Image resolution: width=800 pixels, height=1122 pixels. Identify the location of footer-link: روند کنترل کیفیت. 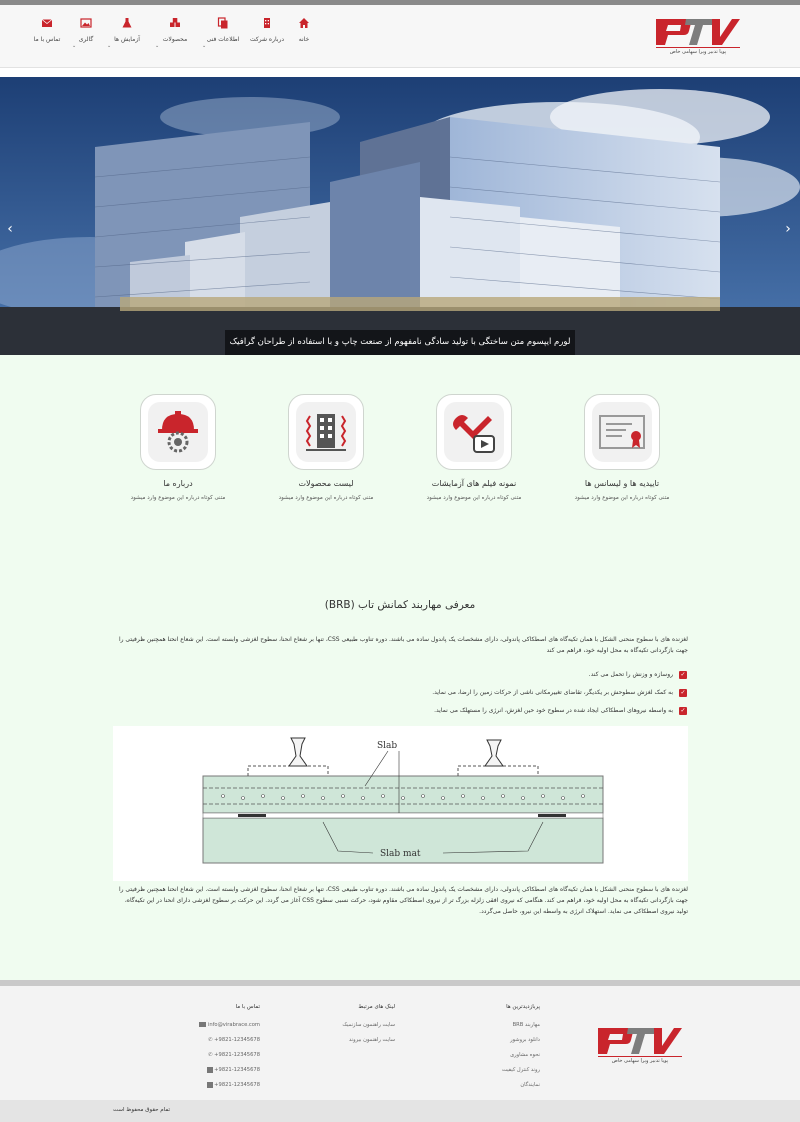
(490, 1070).